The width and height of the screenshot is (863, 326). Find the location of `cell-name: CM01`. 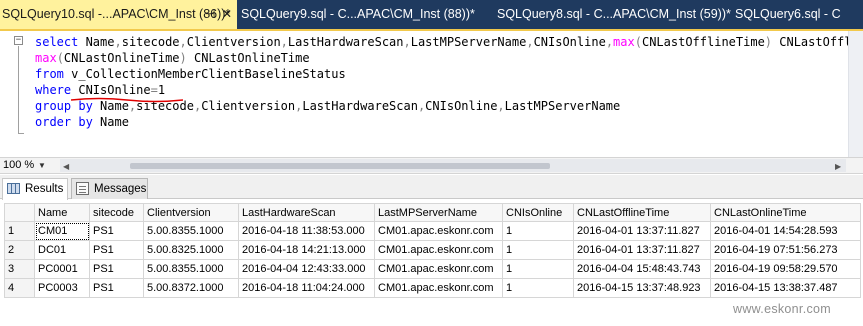

cell-name: CM01 is located at coordinates (62, 231).